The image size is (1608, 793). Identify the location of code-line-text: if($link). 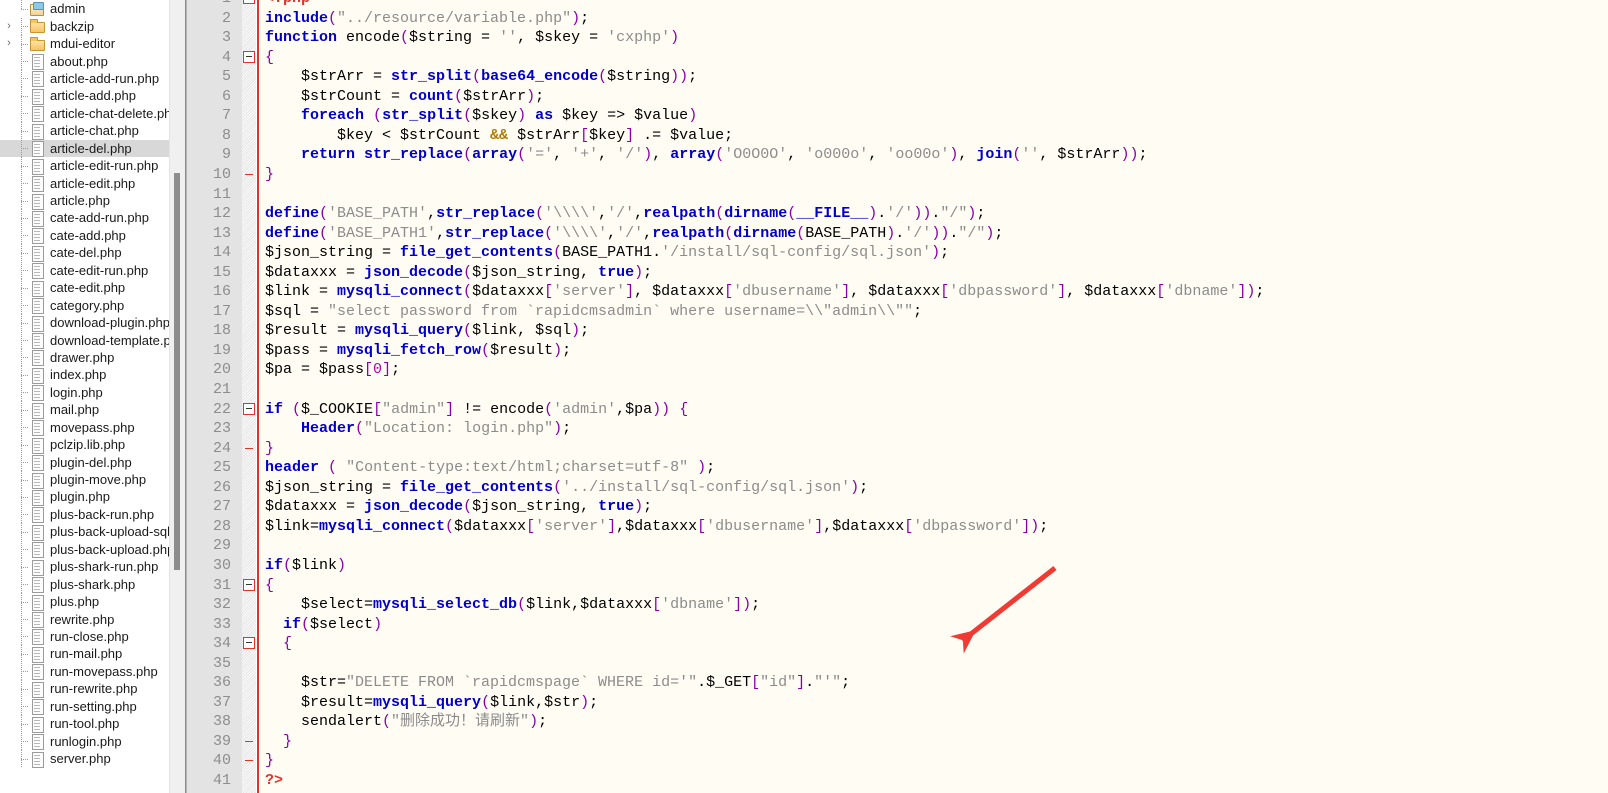
(306, 565).